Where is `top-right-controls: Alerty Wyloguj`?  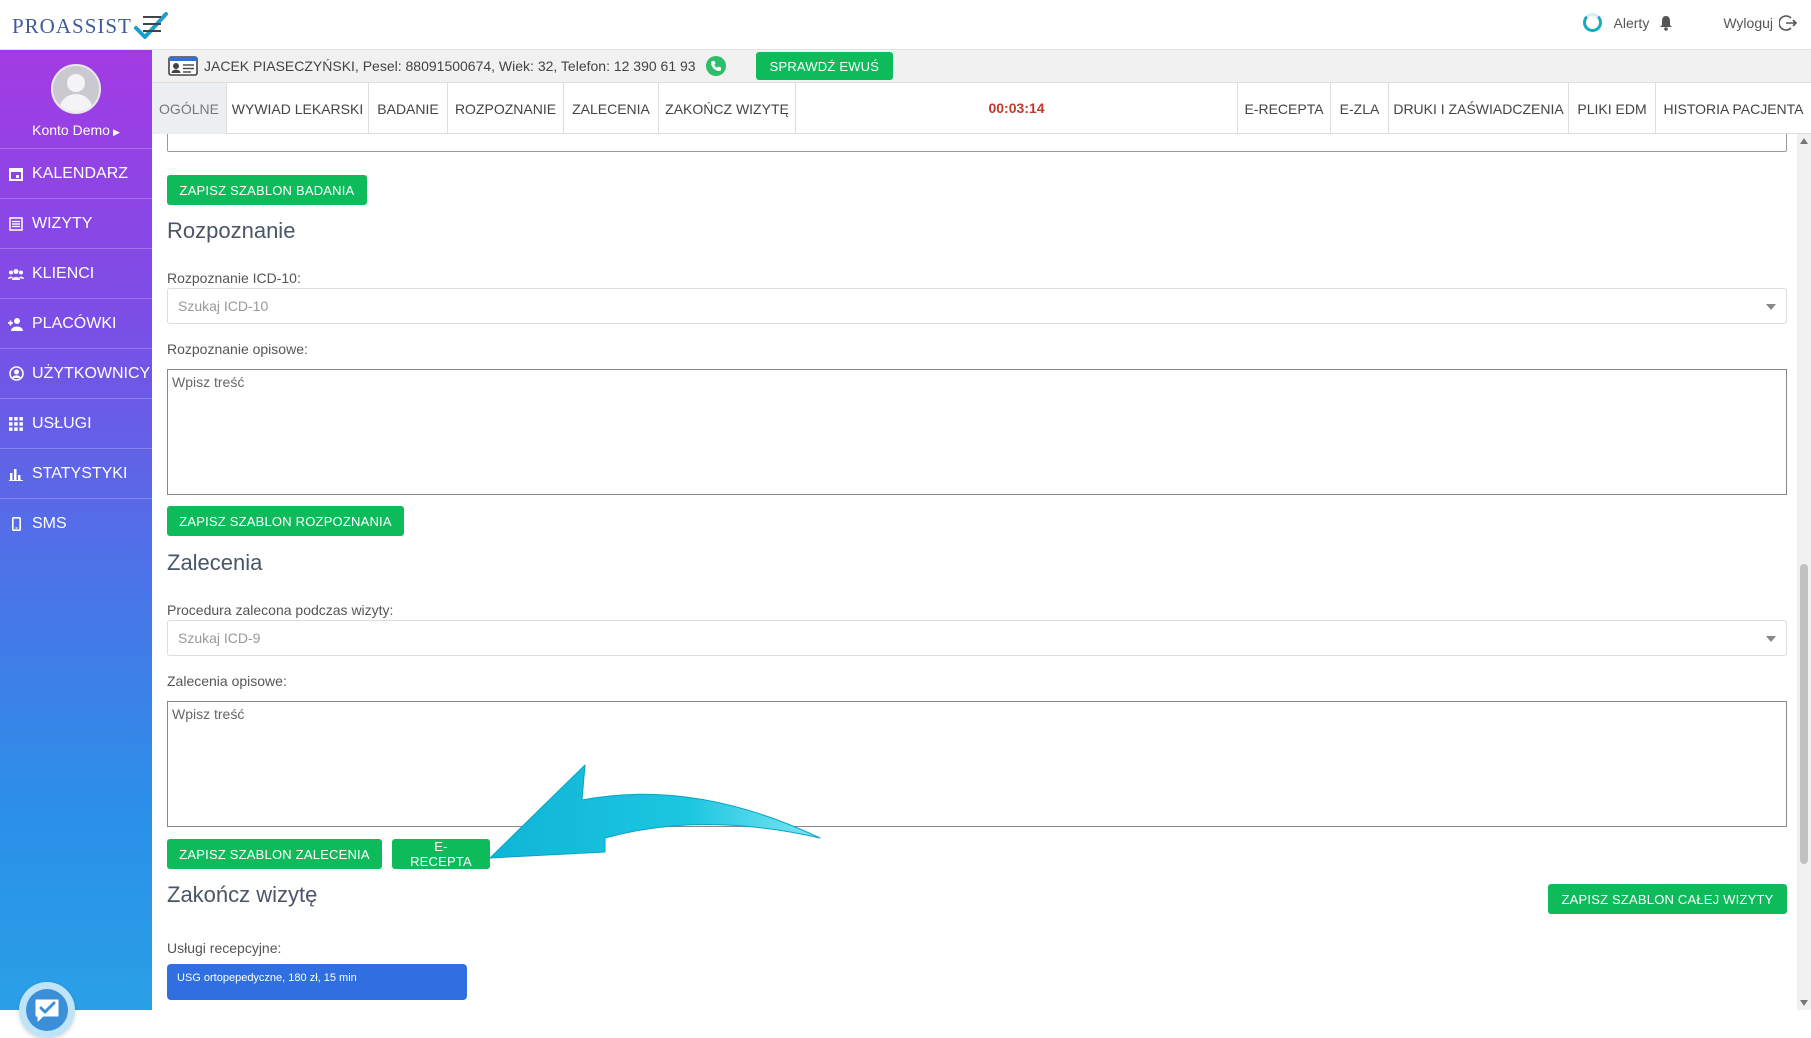 top-right-controls: Alerty Wyloguj is located at coordinates (1689, 22).